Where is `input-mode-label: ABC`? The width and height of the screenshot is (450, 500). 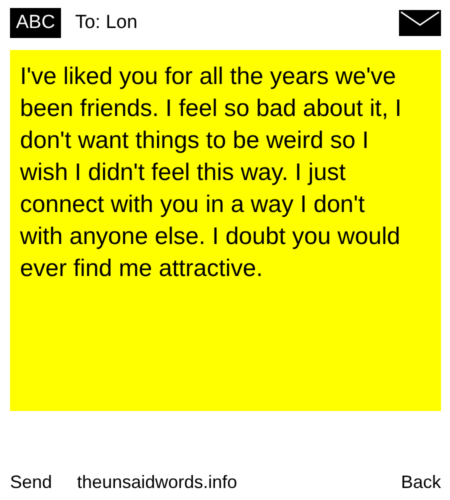
input-mode-label: ABC is located at coordinates (36, 23).